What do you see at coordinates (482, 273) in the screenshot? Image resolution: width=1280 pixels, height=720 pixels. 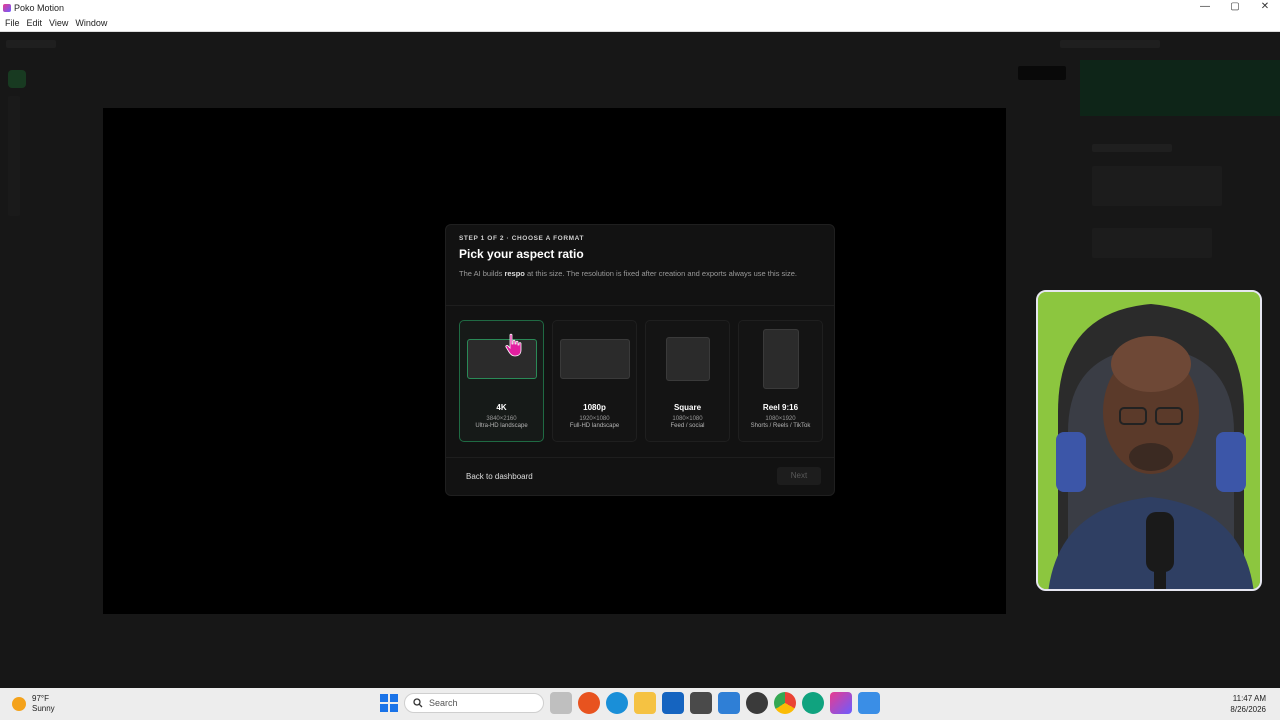 I see `desc-text: The AI builds` at bounding box center [482, 273].